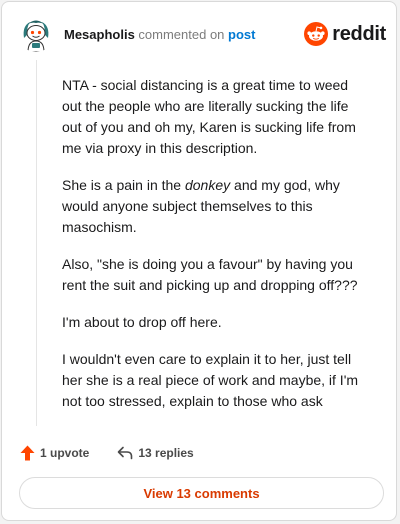 This screenshot has width=400, height=524. What do you see at coordinates (241, 34) in the screenshot?
I see `post-link: post` at bounding box center [241, 34].